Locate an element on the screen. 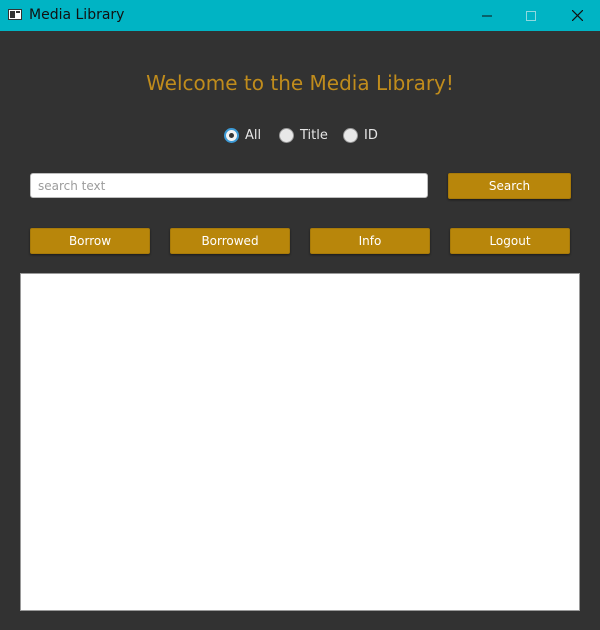 Image resolution: width=600 pixels, height=630 pixels. radio-all: All is located at coordinates (242, 135).